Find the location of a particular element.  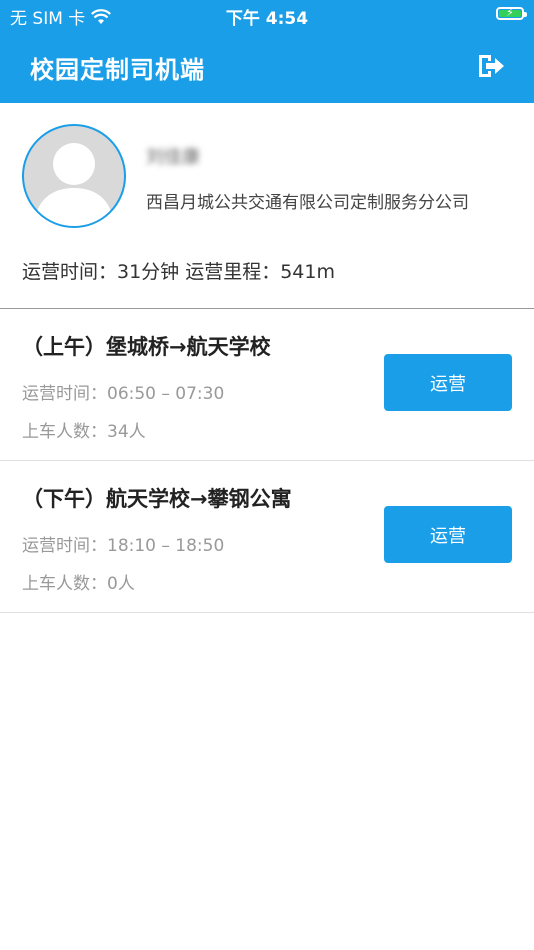

route-time: 运营时间：18:10 – 18:50 is located at coordinates (123, 546).